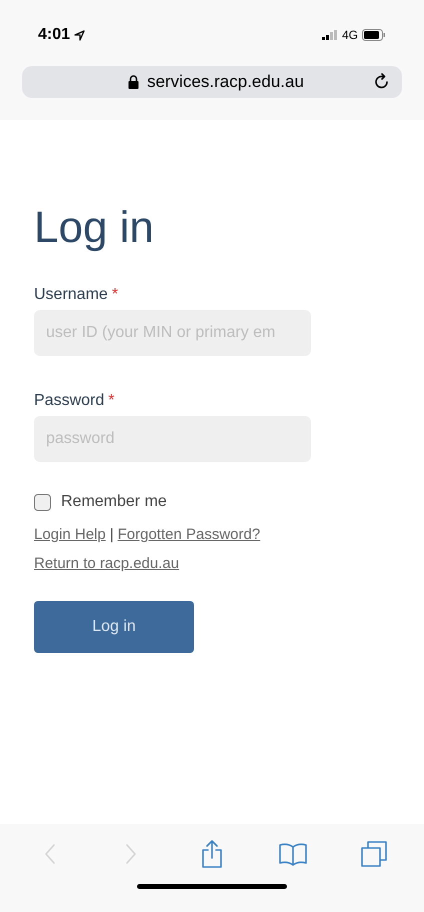 The width and height of the screenshot is (424, 912). What do you see at coordinates (71, 295) in the screenshot?
I see `field-label: Username` at bounding box center [71, 295].